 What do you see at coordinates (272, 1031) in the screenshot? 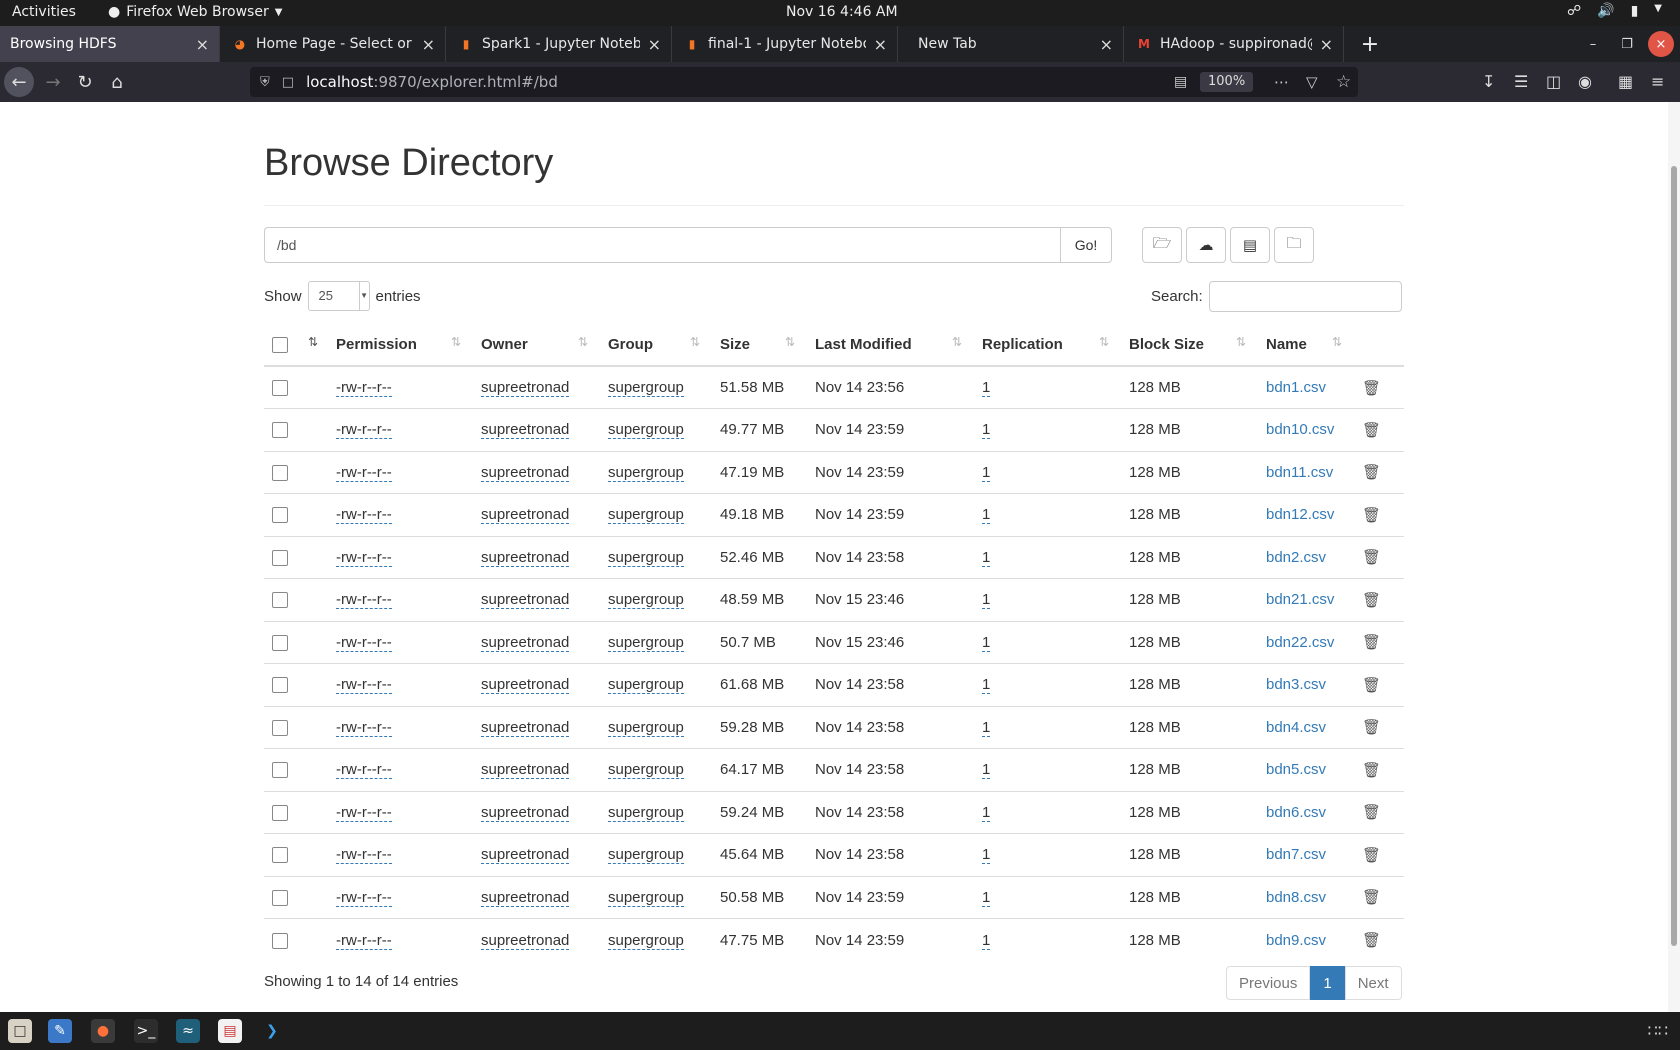
I see `vscode-icon: ❯` at bounding box center [272, 1031].